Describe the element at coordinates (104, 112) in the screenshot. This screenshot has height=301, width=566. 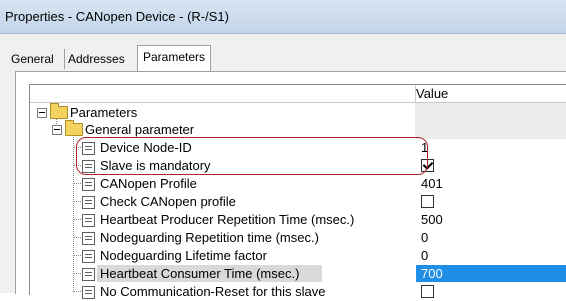
I see `tree-node-label: Parameters` at that location.